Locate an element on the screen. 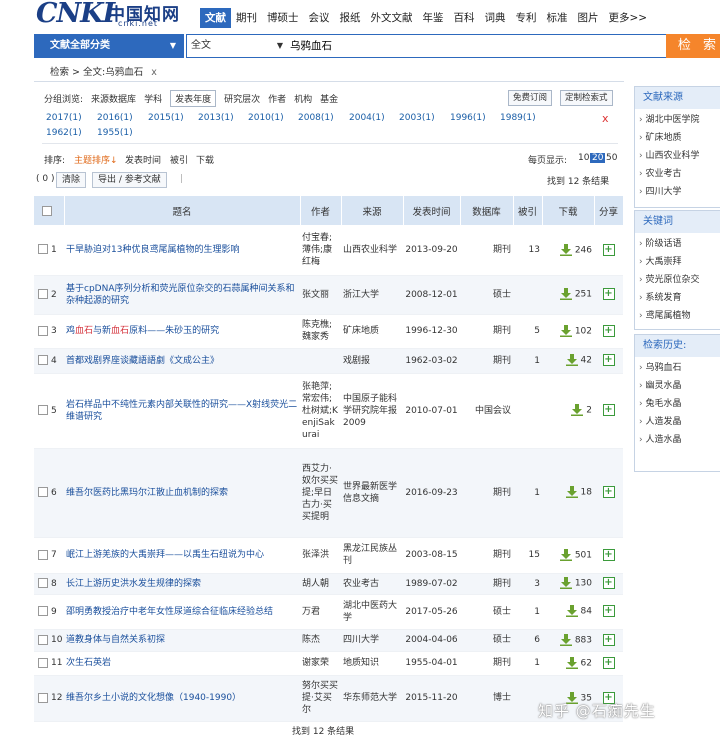 The height and width of the screenshot is (745, 720). row-cited: 3 is located at coordinates (527, 584).